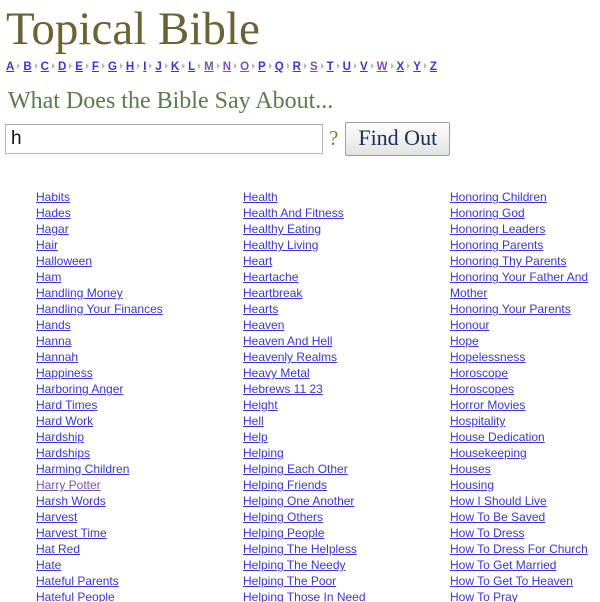 Image resolution: width=600 pixels, height=602 pixels. Describe the element at coordinates (497, 437) in the screenshot. I see `topic-link: House Dedication` at that location.